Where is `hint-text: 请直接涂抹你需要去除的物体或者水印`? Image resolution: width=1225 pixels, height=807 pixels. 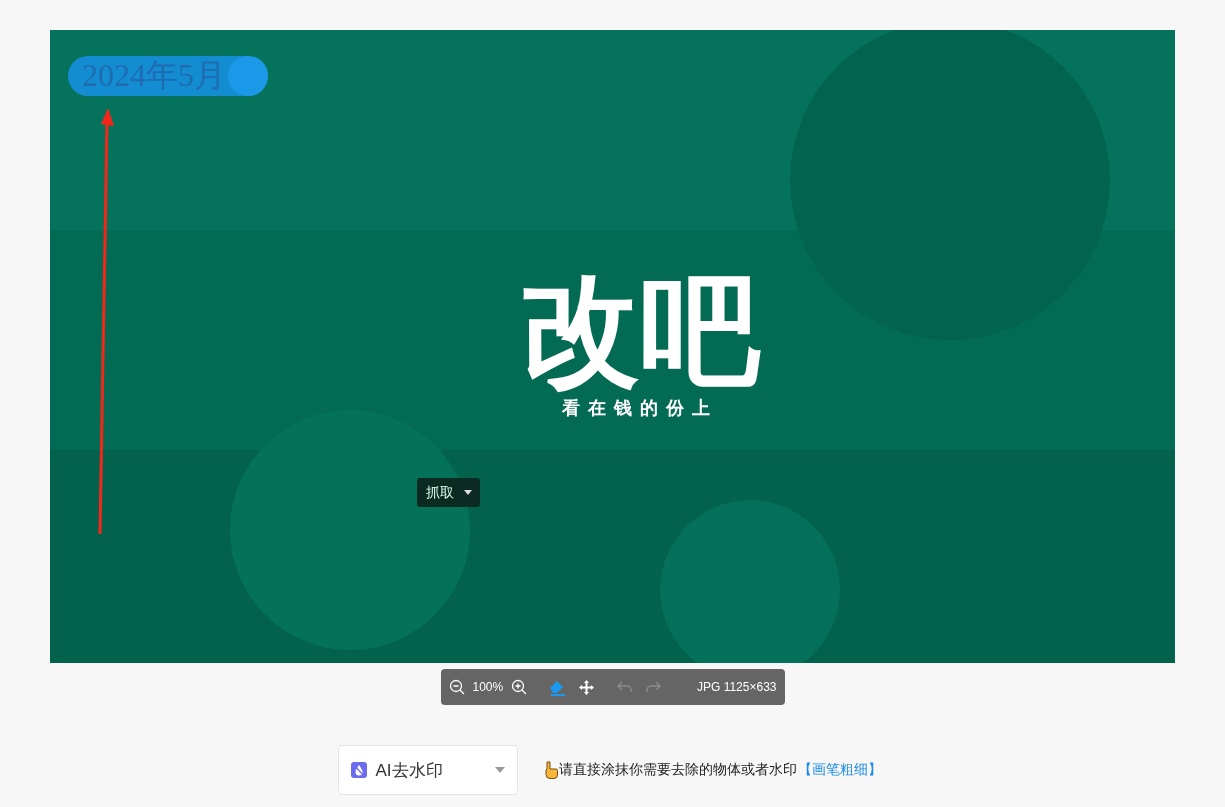 hint-text: 请直接涂抹你需要去除的物体或者水印 is located at coordinates (677, 770).